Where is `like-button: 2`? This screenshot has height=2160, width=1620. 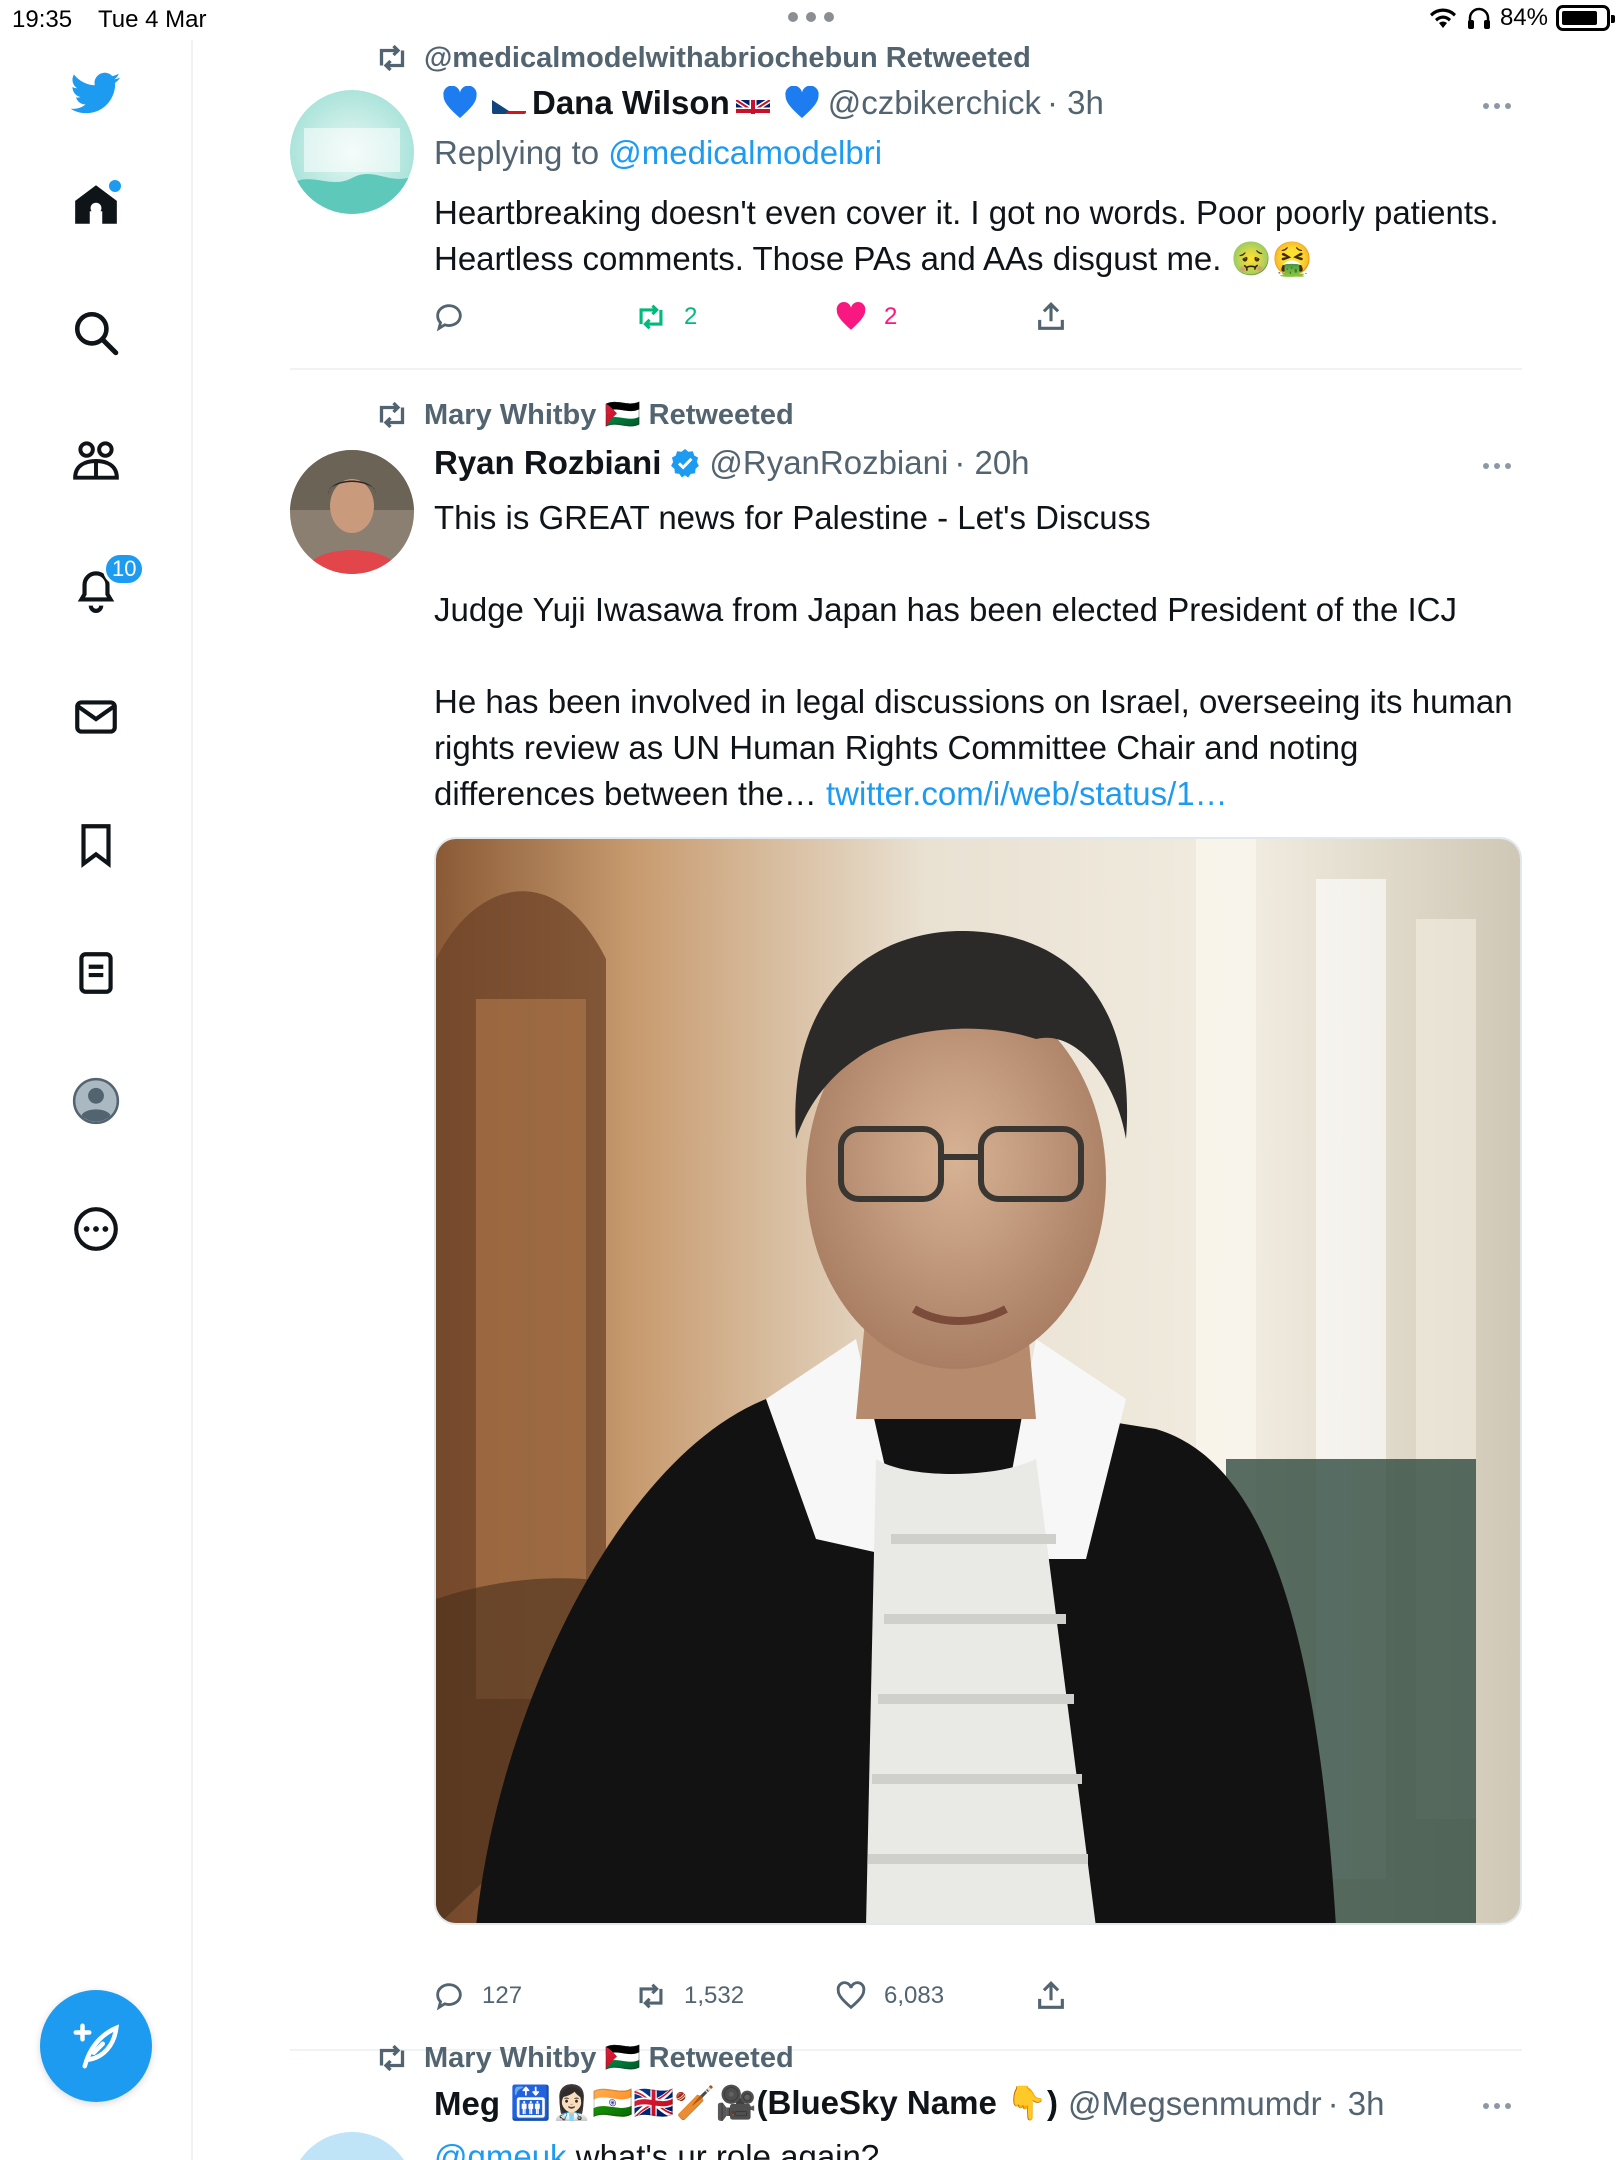 like-button: 2 is located at coordinates (865, 317).